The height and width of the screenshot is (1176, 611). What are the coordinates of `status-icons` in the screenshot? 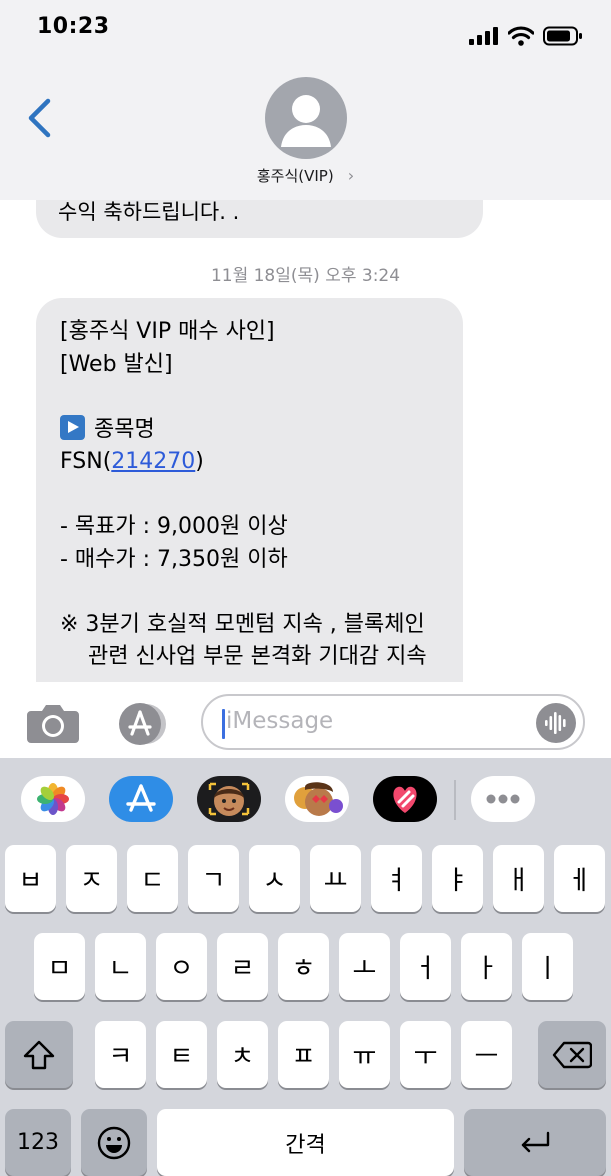 It's located at (526, 36).